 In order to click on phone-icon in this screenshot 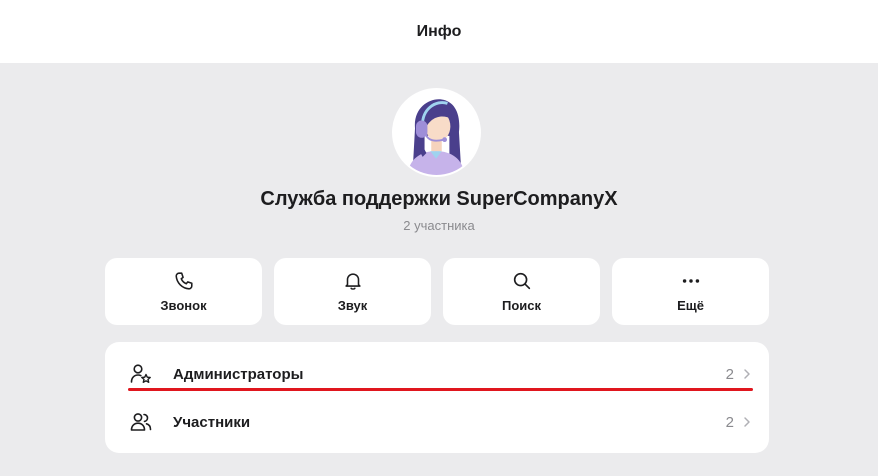, I will do `click(183, 281)`.